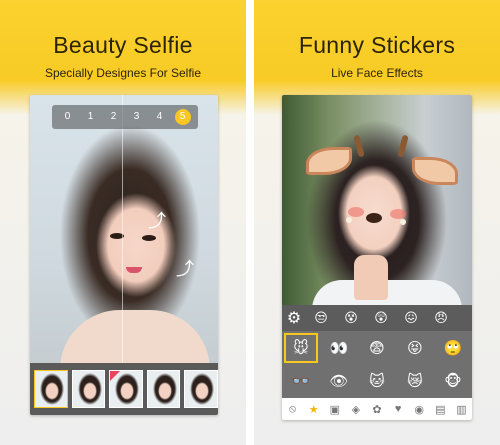 The image size is (500, 445). Describe the element at coordinates (335, 409) in the screenshot. I see `category-tab: ▣` at that location.